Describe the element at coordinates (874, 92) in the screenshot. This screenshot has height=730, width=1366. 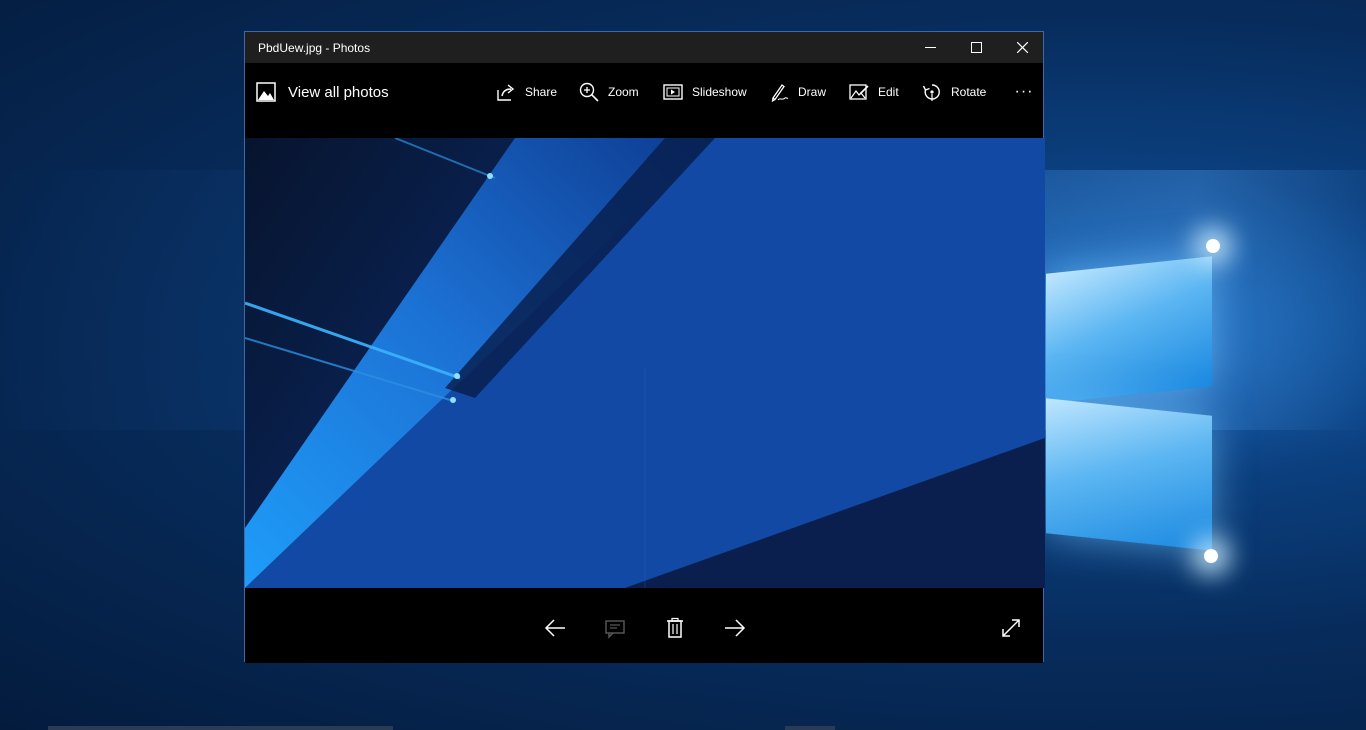
I see `edit-button: Edit` at that location.